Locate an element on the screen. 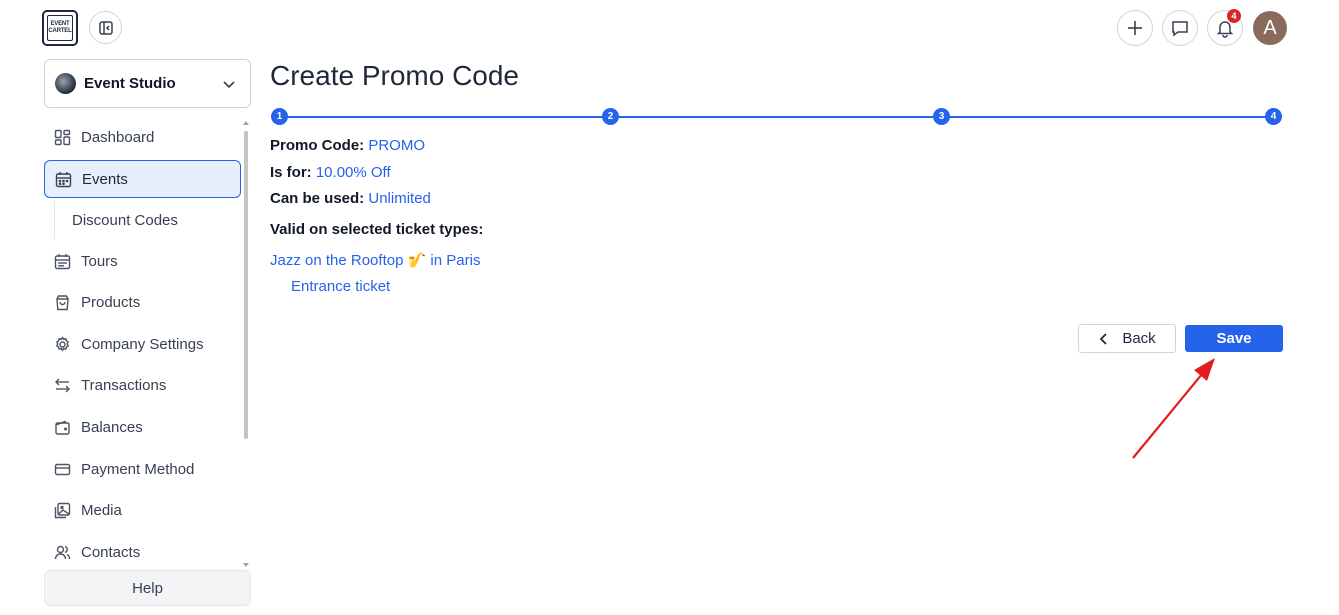  sidebar-item-label: Dashboard is located at coordinates (118, 137).